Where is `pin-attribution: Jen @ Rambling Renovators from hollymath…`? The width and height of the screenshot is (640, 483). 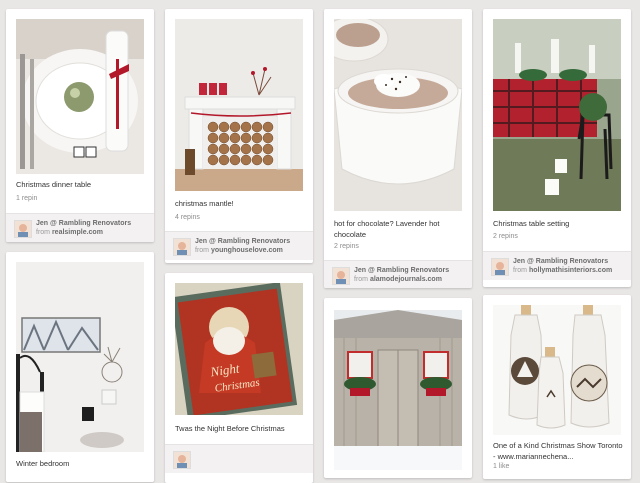
pin-attribution: Jen @ Rambling Renovators from hollymath… is located at coordinates (557, 265).